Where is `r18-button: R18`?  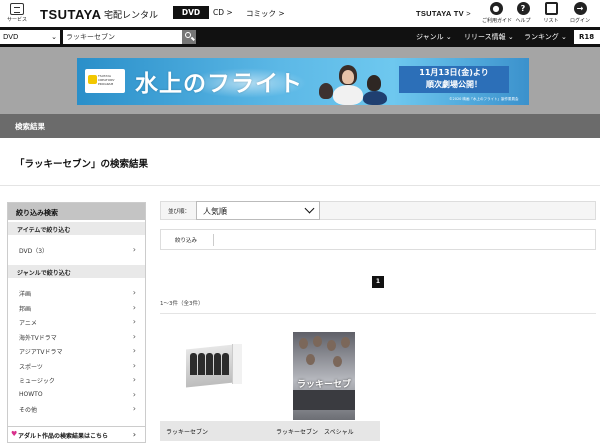
r18-button: R18 is located at coordinates (587, 37).